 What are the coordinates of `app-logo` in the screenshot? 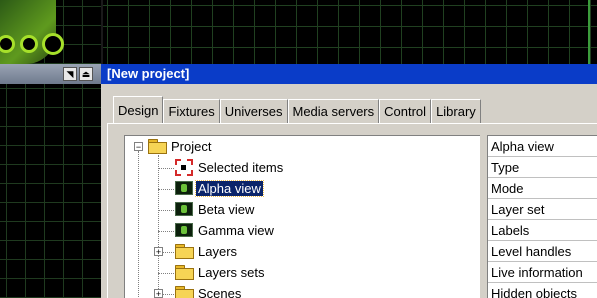 It's located at (28, 32).